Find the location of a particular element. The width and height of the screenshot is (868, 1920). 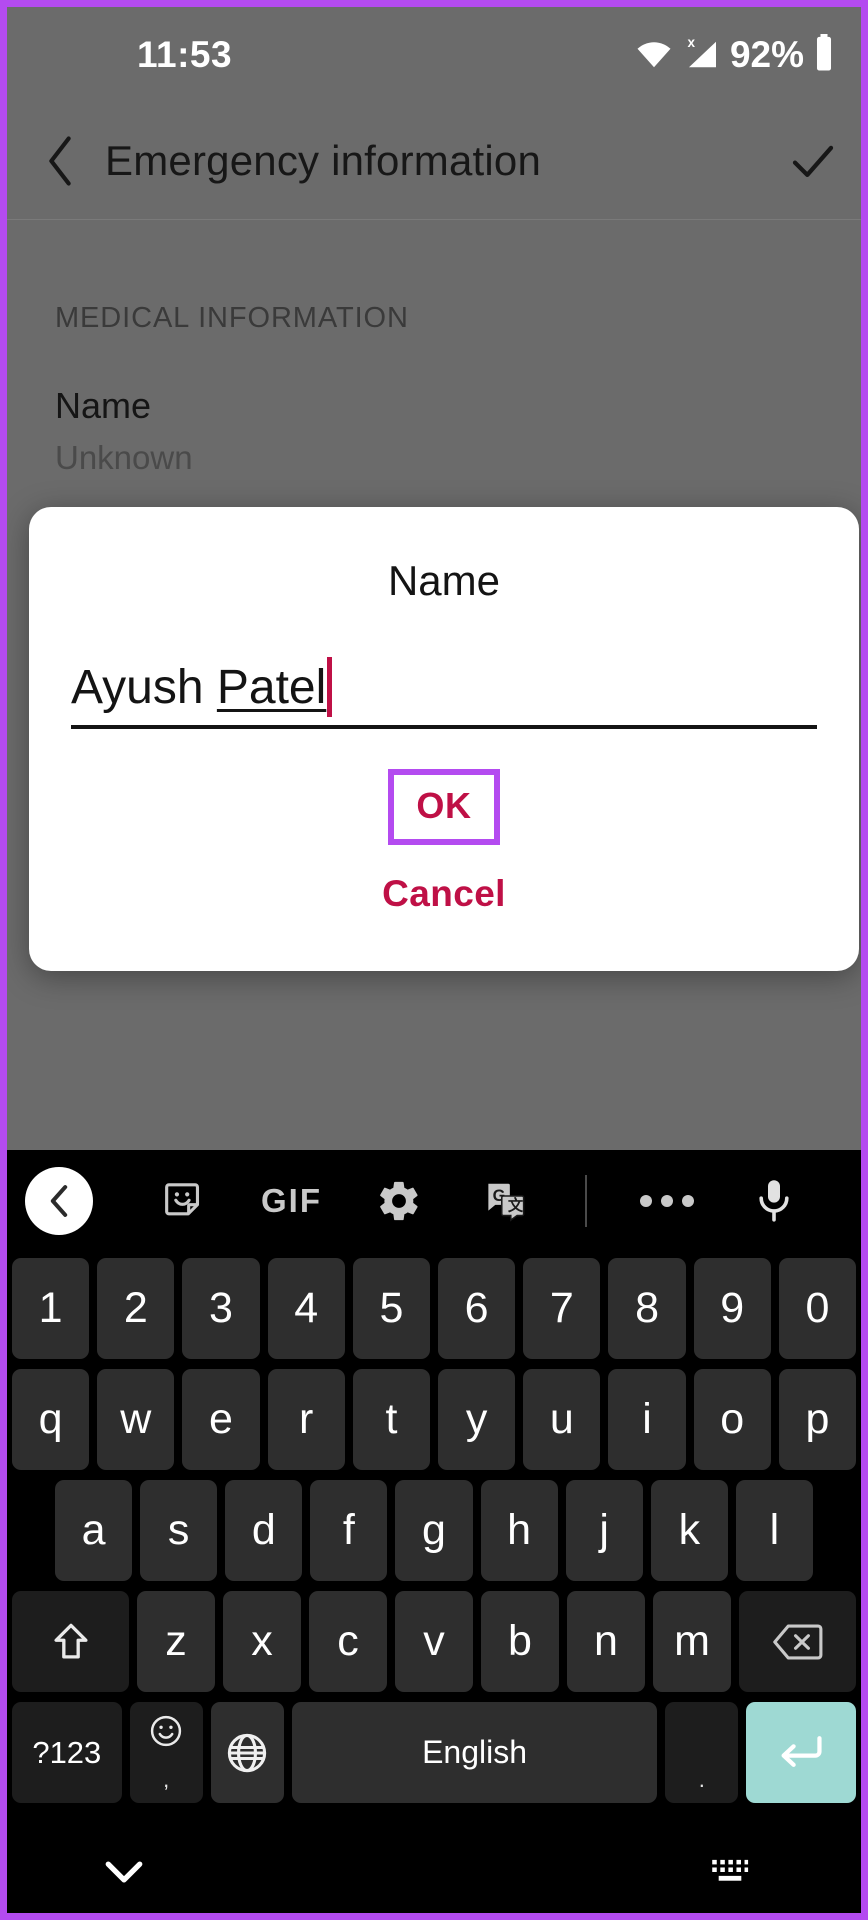

key-9: 9 is located at coordinates (732, 1308).